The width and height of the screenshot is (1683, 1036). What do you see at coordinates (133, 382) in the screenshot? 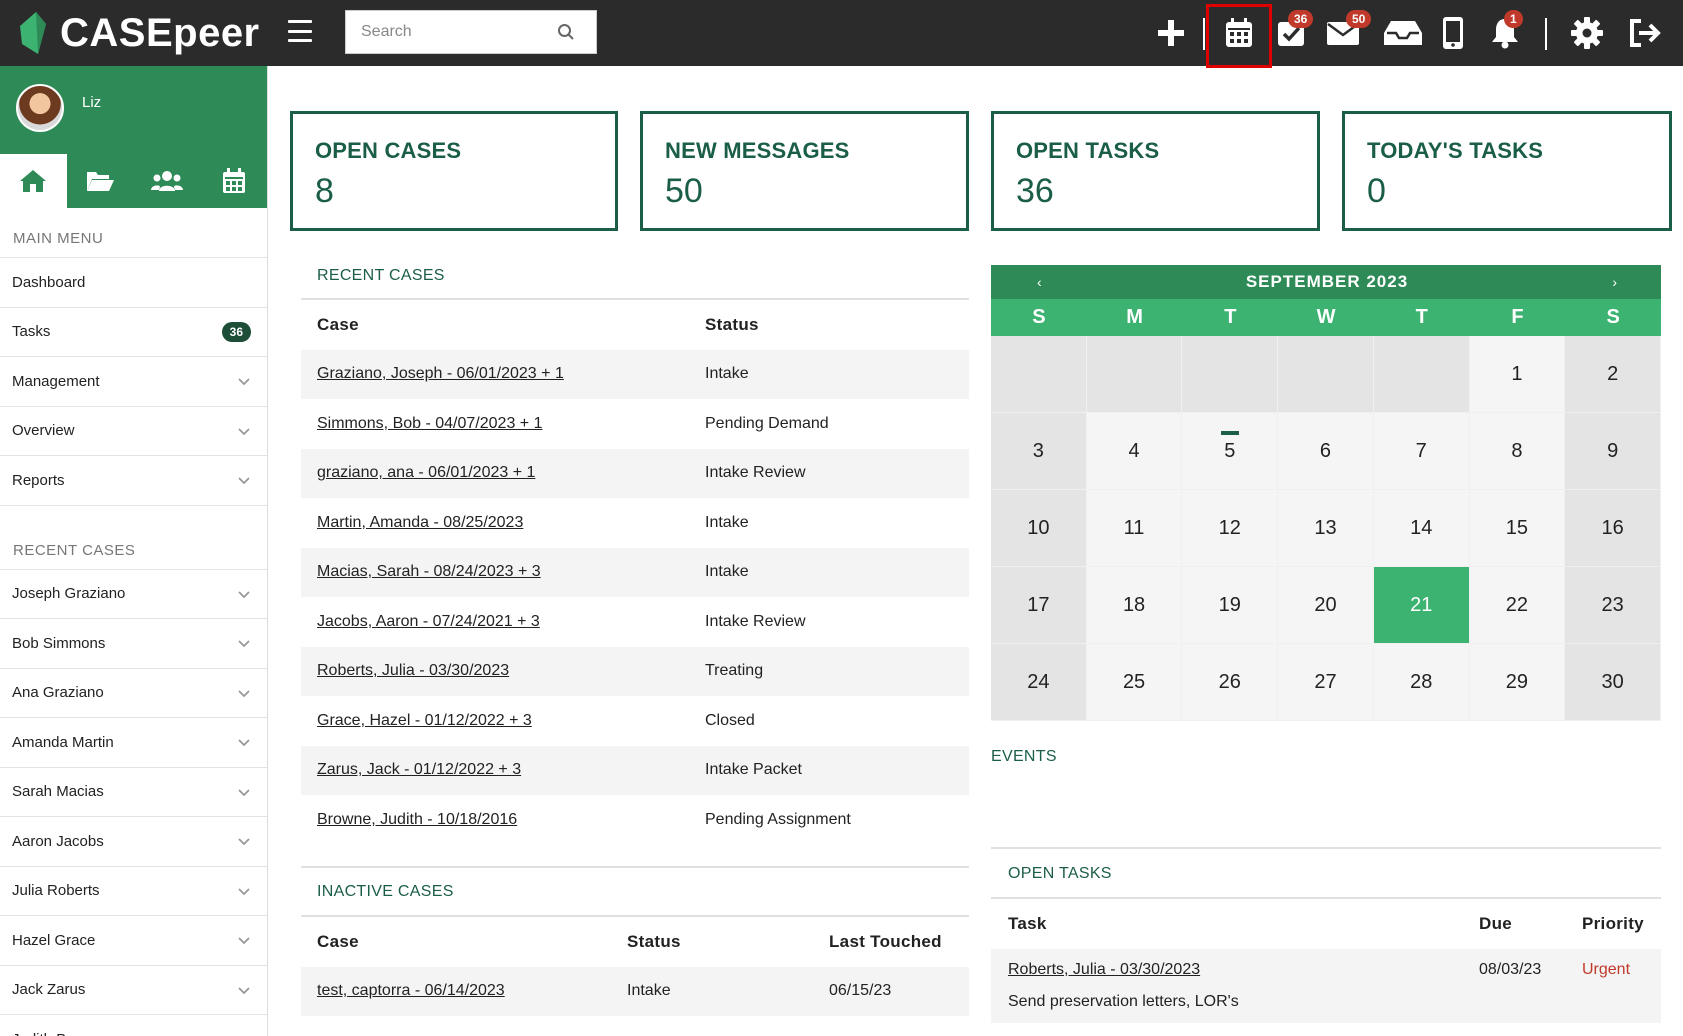
I see `sidebar-item-management: Management` at bounding box center [133, 382].